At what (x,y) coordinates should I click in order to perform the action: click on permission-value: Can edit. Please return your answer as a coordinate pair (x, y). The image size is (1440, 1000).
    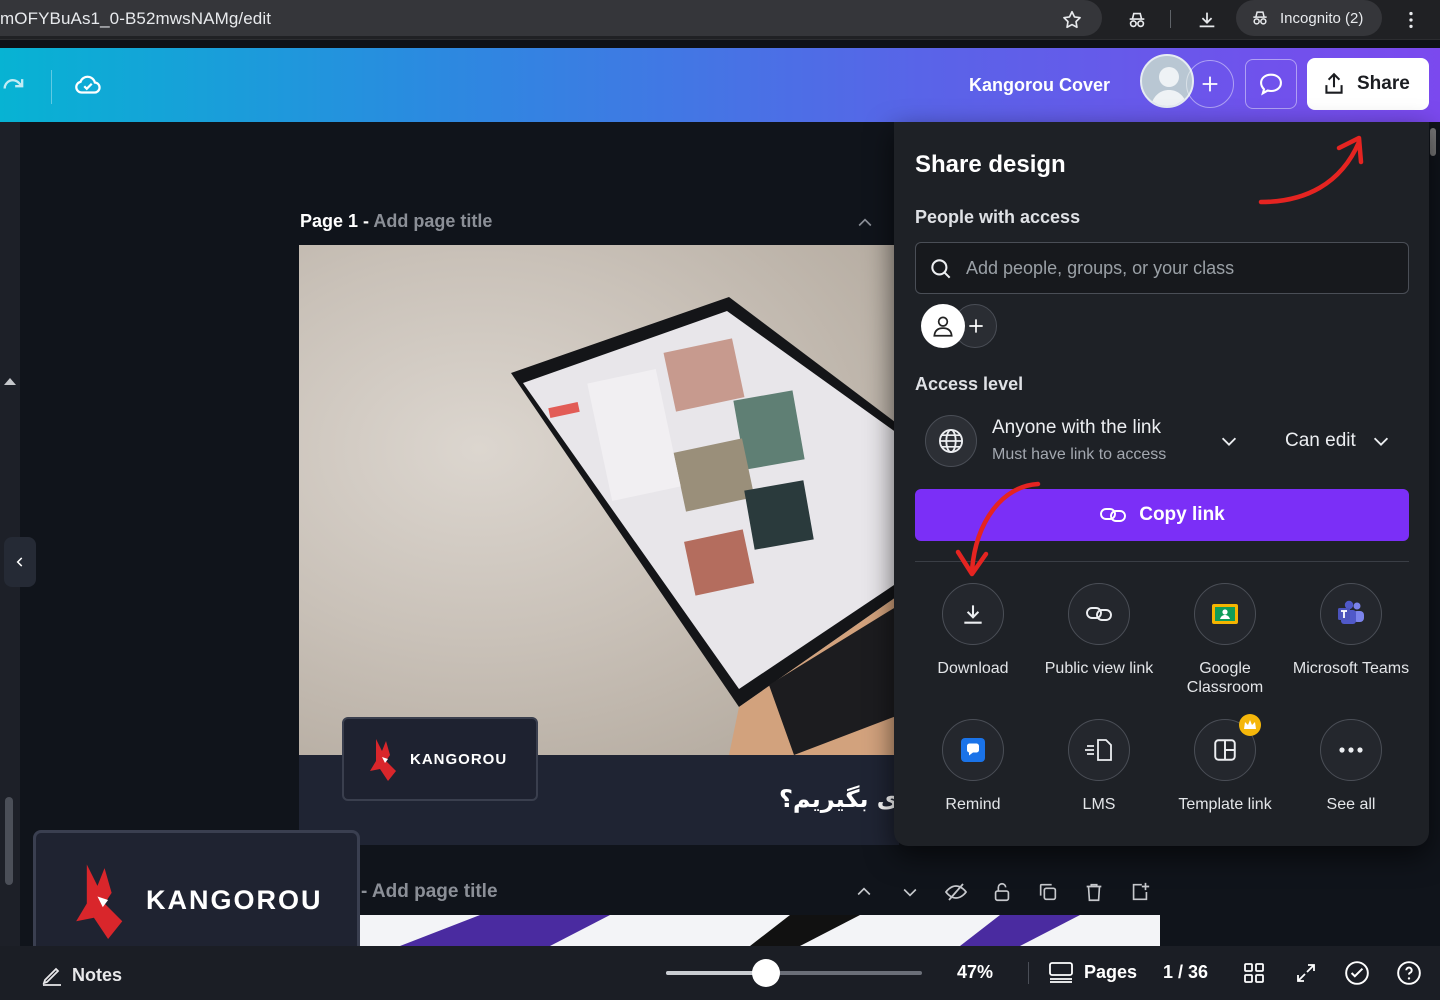
    Looking at the image, I should click on (1320, 440).